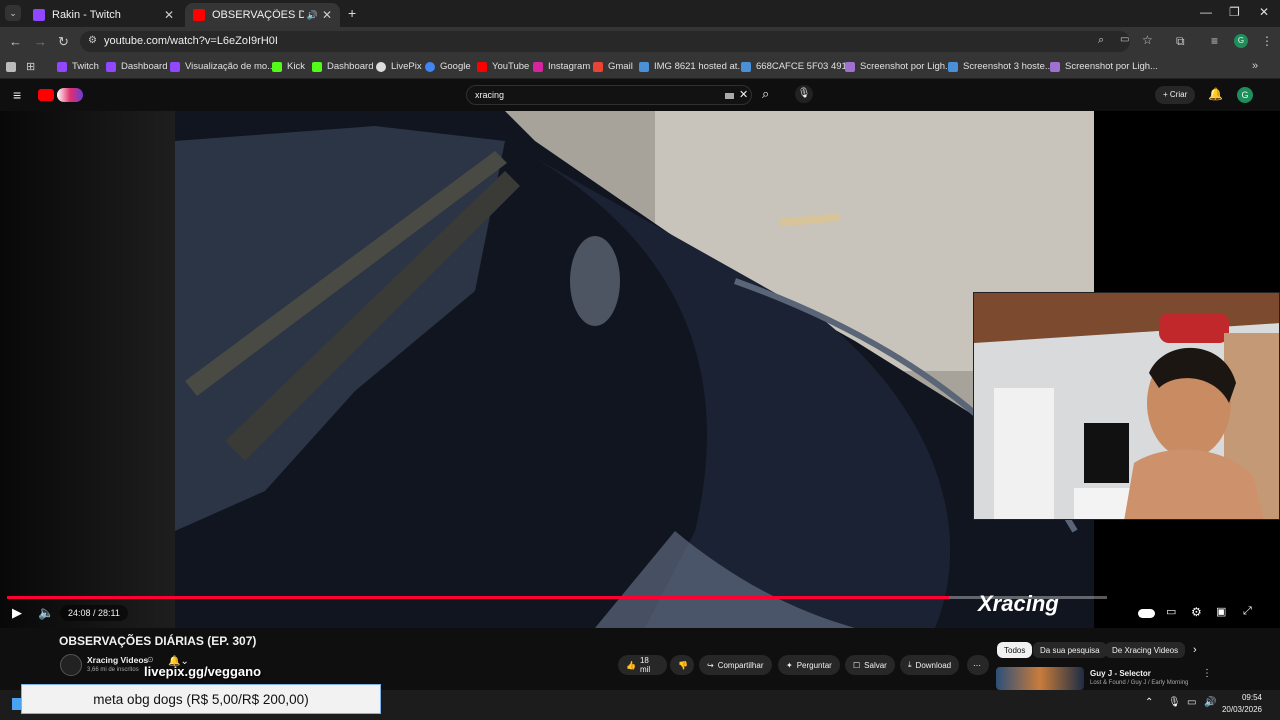  What do you see at coordinates (1120, 673) in the screenshot?
I see `recommendation-title: Guy J - Selector` at bounding box center [1120, 673].